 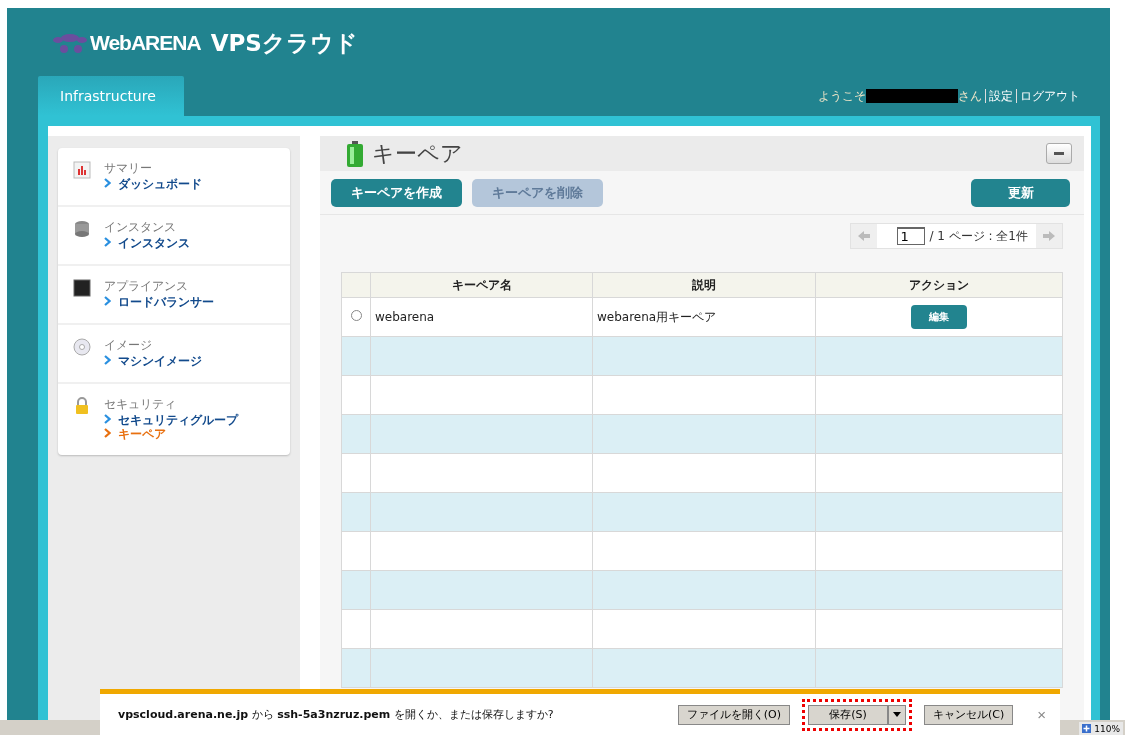 I want to click on sidebar-link: セキュリティグループ, so click(x=171, y=420).